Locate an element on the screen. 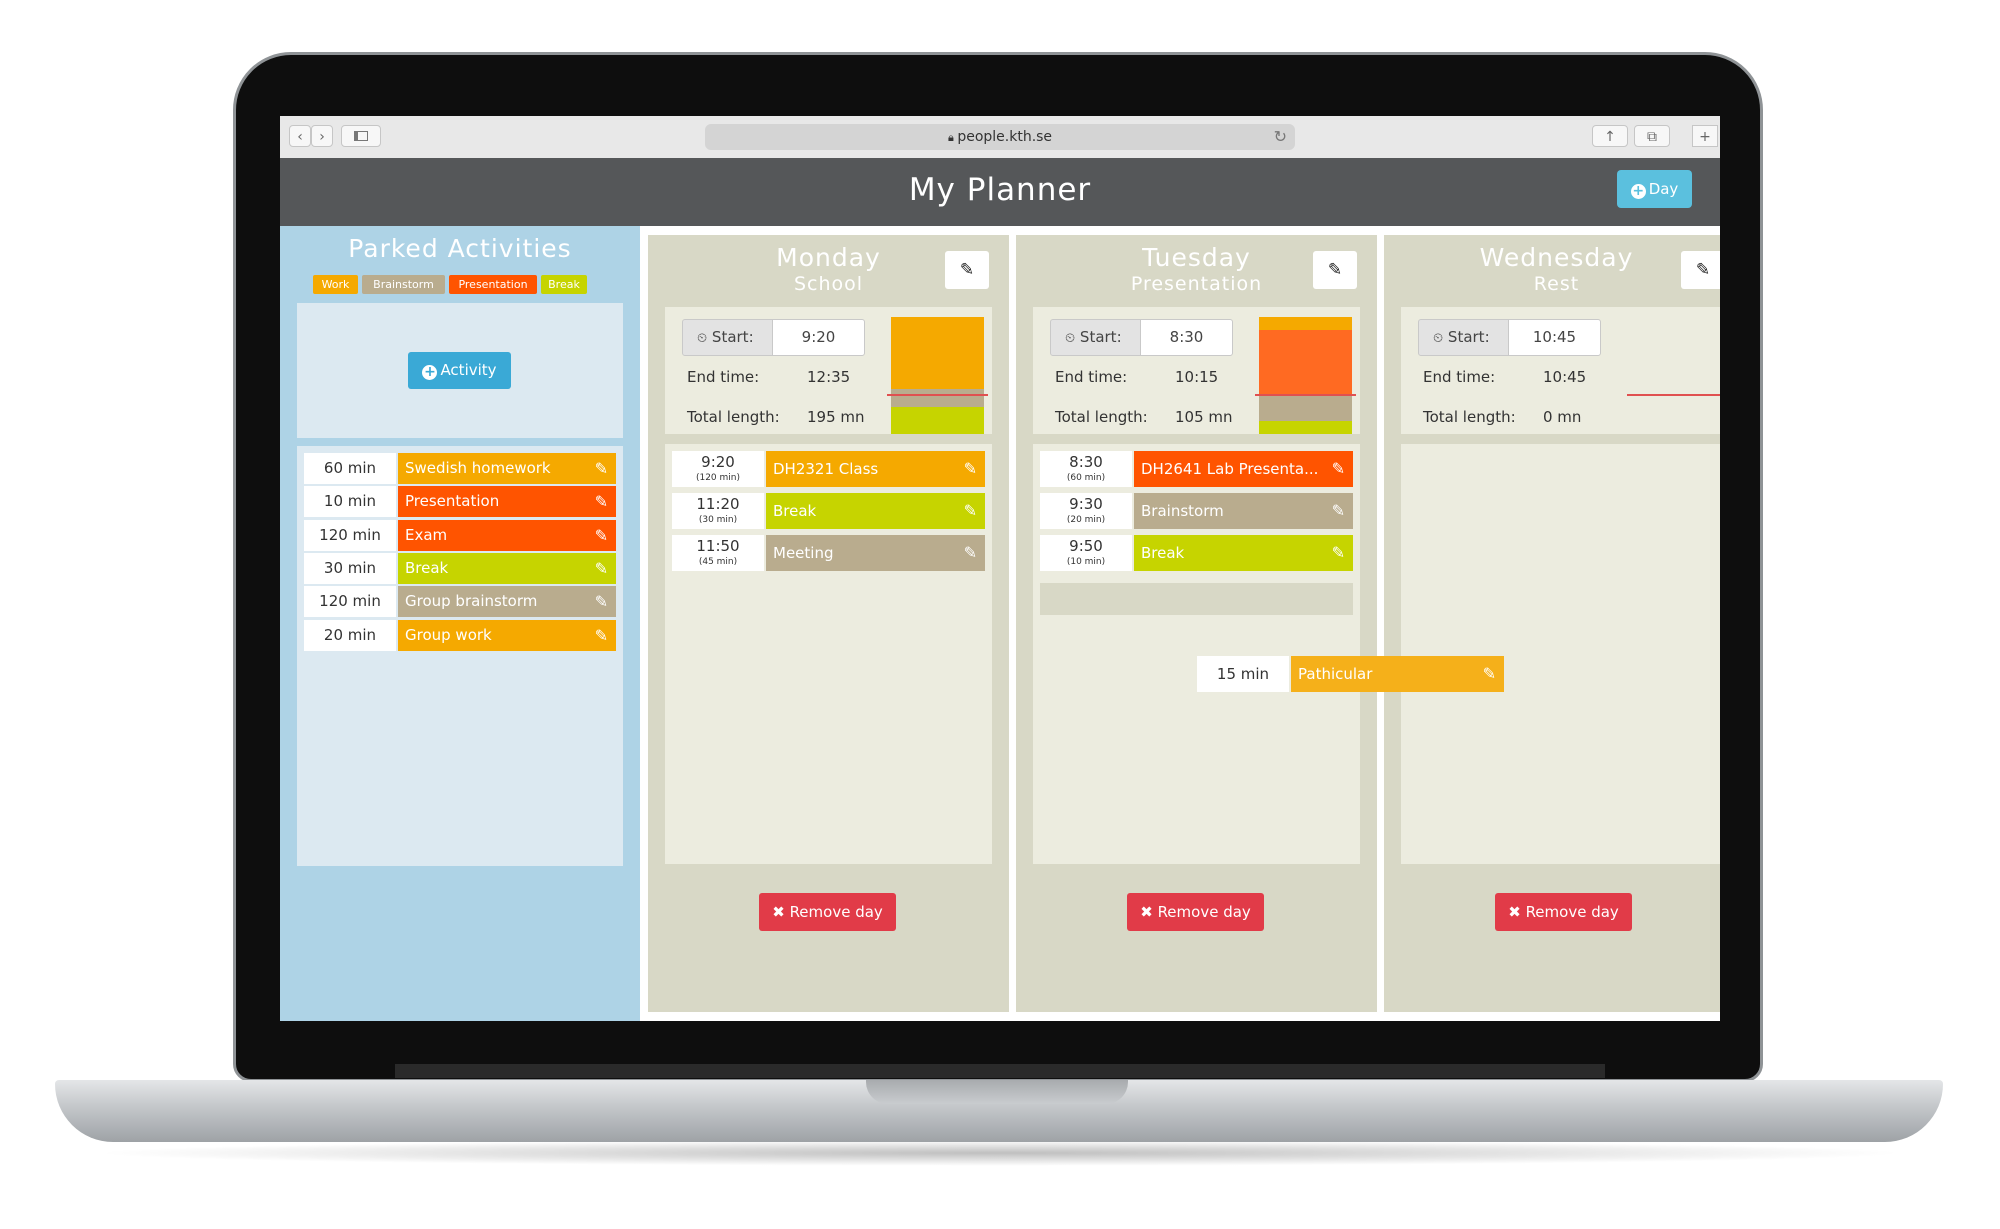  new-activity-area: + Activity is located at coordinates (460, 370).